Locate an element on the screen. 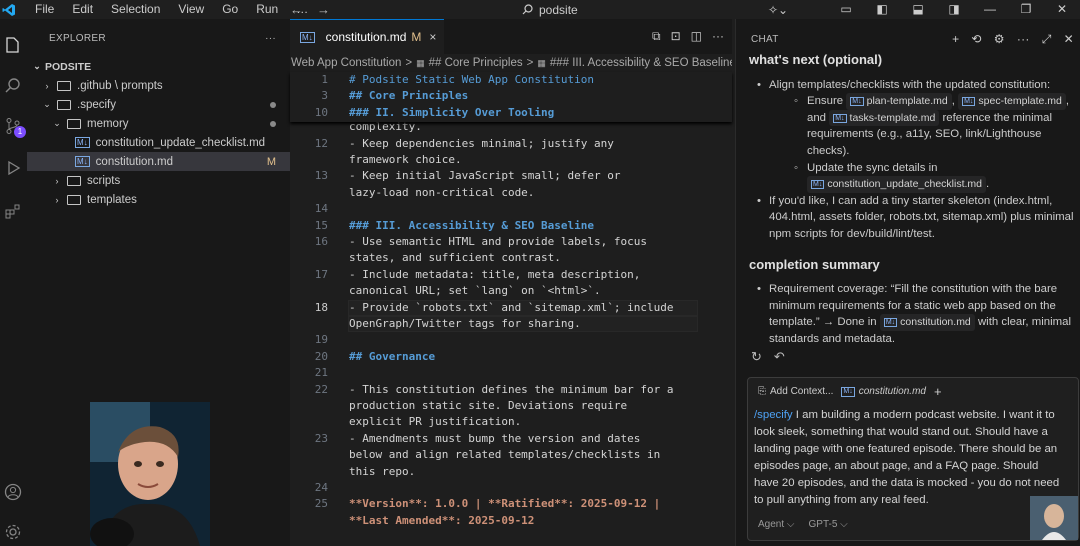 This screenshot has width=1080, height=546. tree-item: ⌄ memory is located at coordinates (158, 123).